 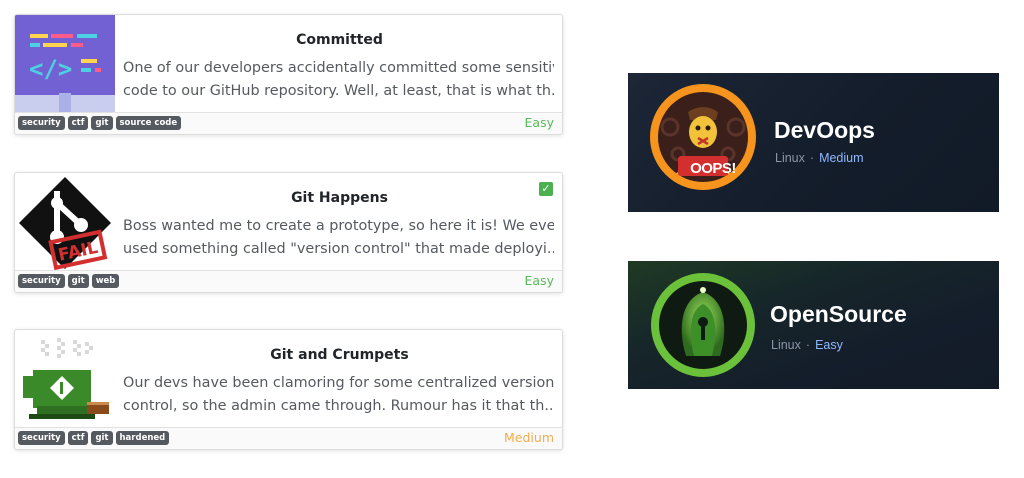 What do you see at coordinates (841, 158) in the screenshot?
I see `machine-difficulty: Medium` at bounding box center [841, 158].